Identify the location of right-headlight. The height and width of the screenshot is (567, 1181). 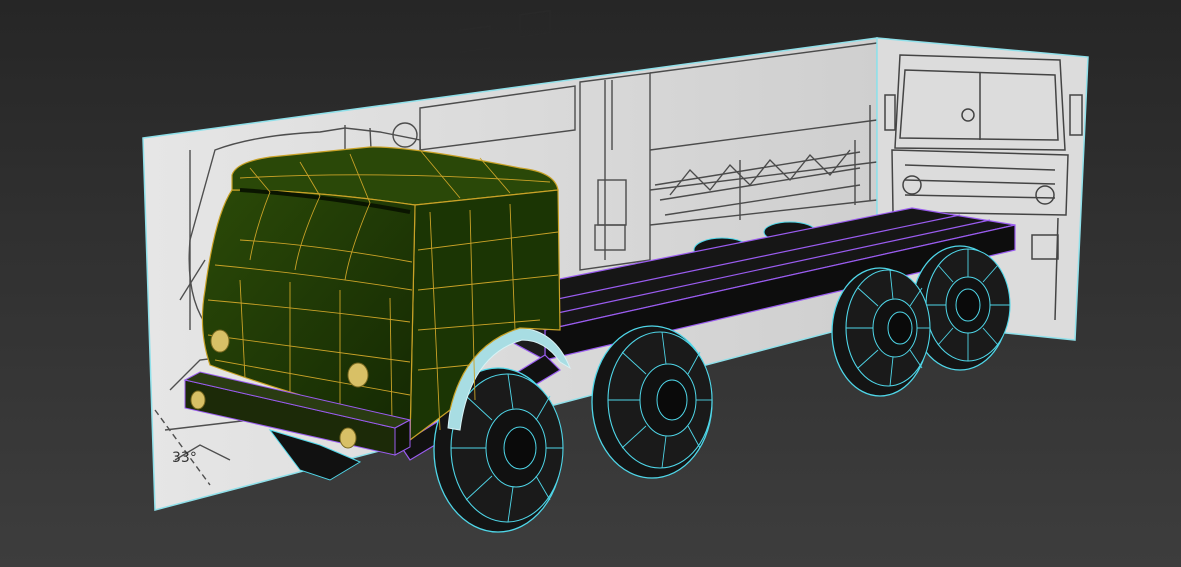
(358, 375).